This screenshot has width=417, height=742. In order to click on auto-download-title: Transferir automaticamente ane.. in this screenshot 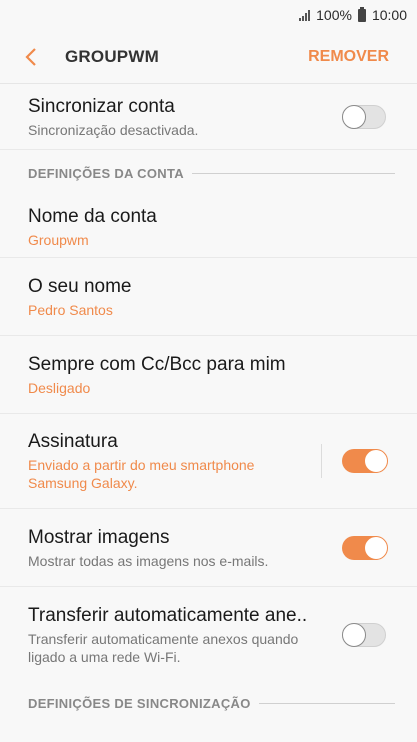, I will do `click(168, 615)`.